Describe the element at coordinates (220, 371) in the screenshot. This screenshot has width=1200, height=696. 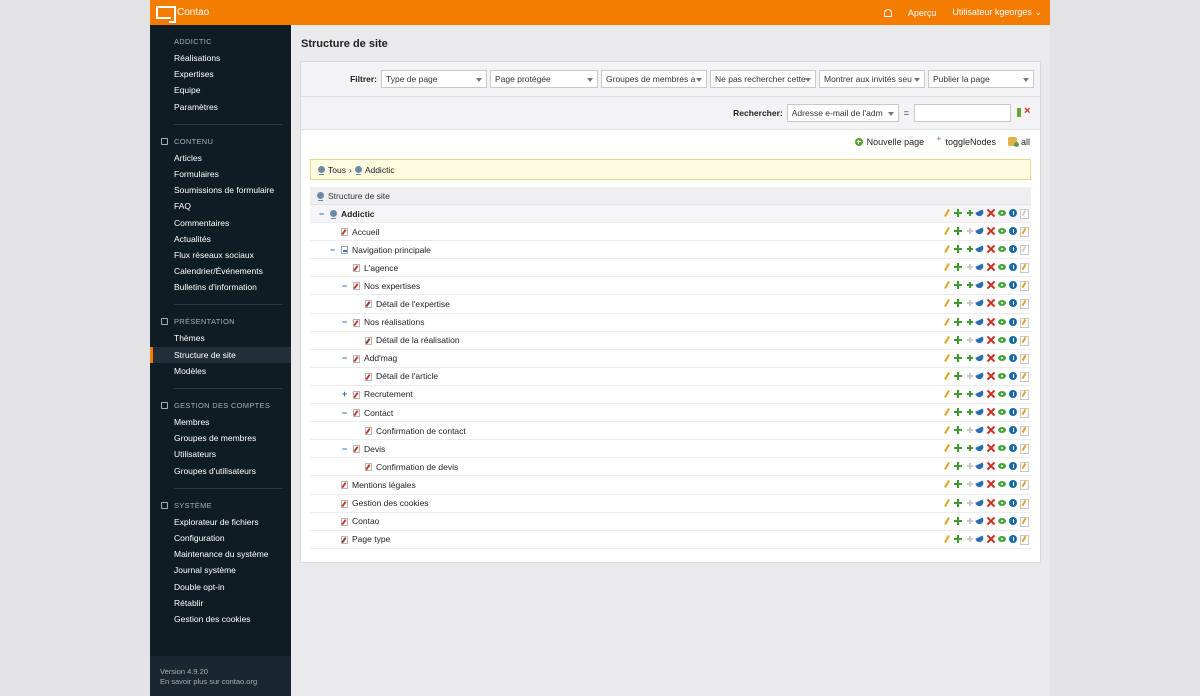
I see `sidebar-item: Modèles` at that location.